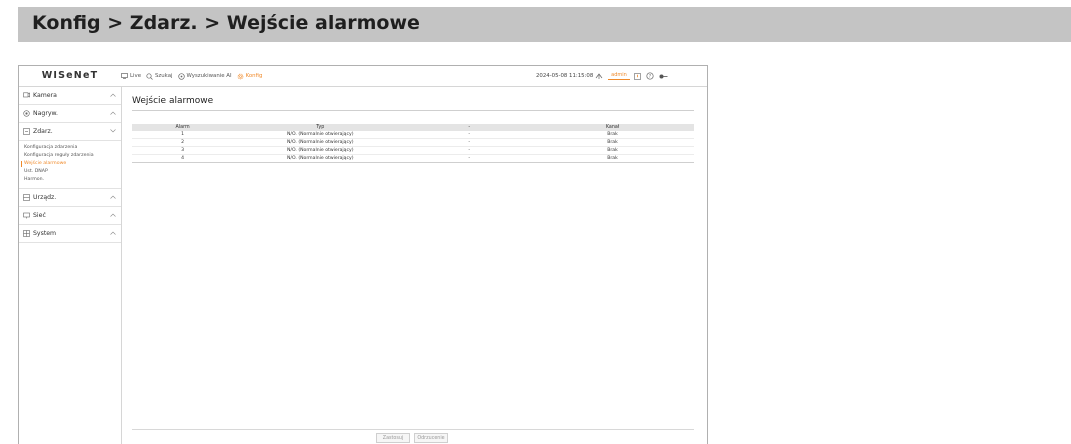  Describe the element at coordinates (254, 76) in the screenshot. I see `nav-config-label: Konfig` at that location.